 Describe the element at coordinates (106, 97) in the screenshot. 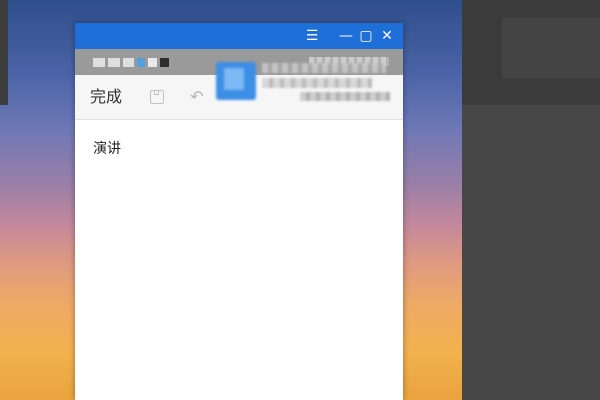

I see `done-button: 完成` at that location.